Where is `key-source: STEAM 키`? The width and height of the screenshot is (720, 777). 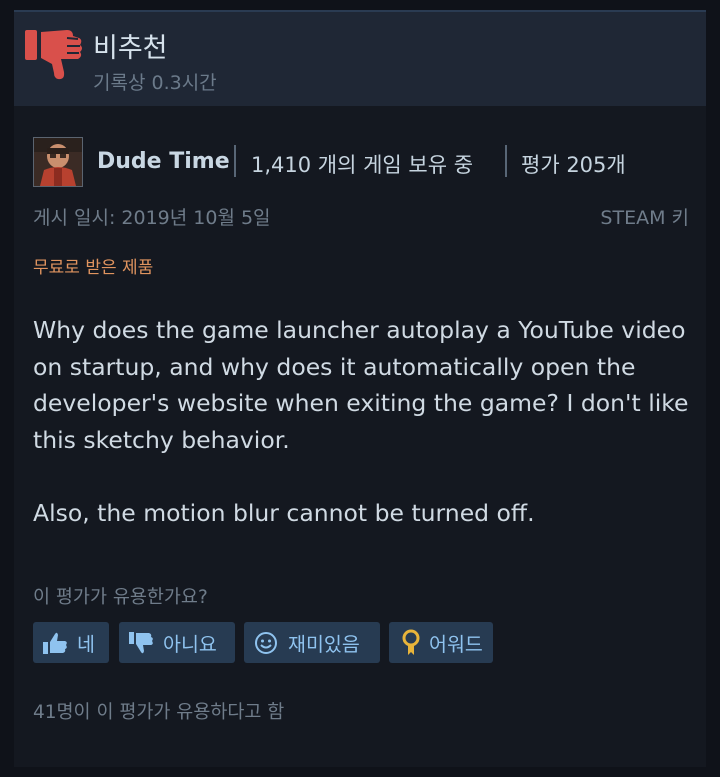
key-source: STEAM 키 is located at coordinates (644, 218).